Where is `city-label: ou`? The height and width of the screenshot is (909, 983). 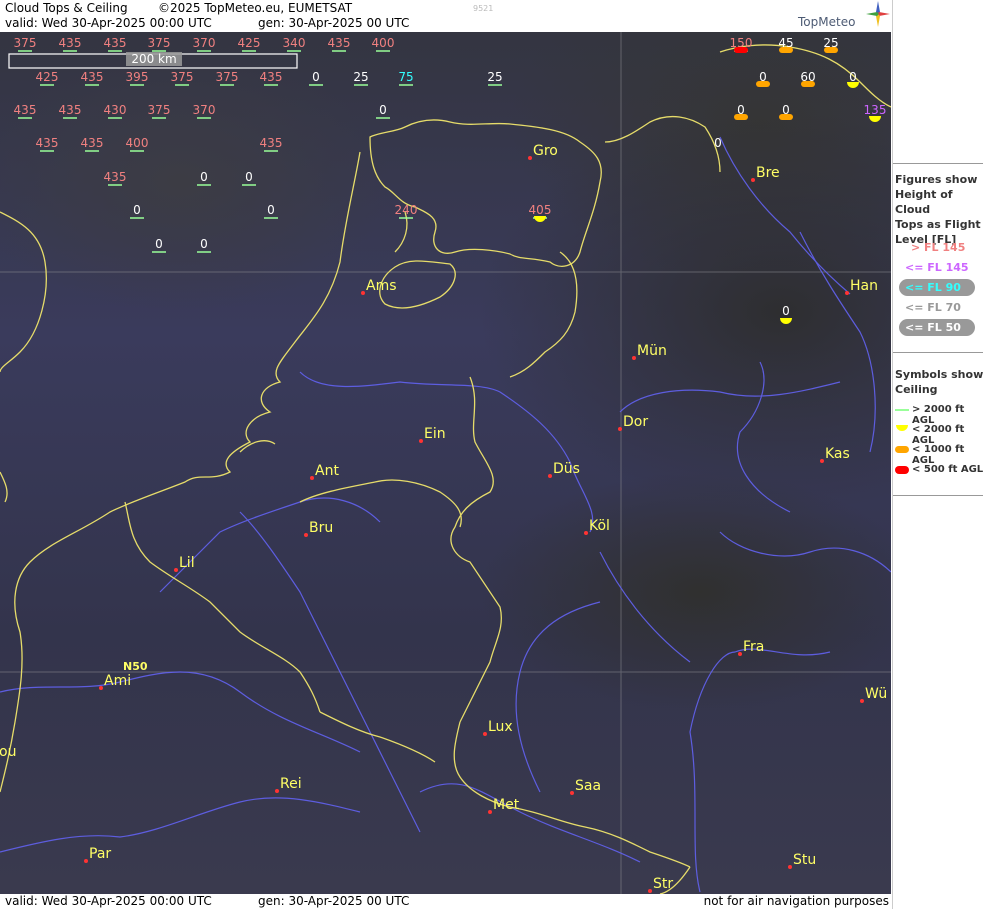 city-label: ou is located at coordinates (8, 752).